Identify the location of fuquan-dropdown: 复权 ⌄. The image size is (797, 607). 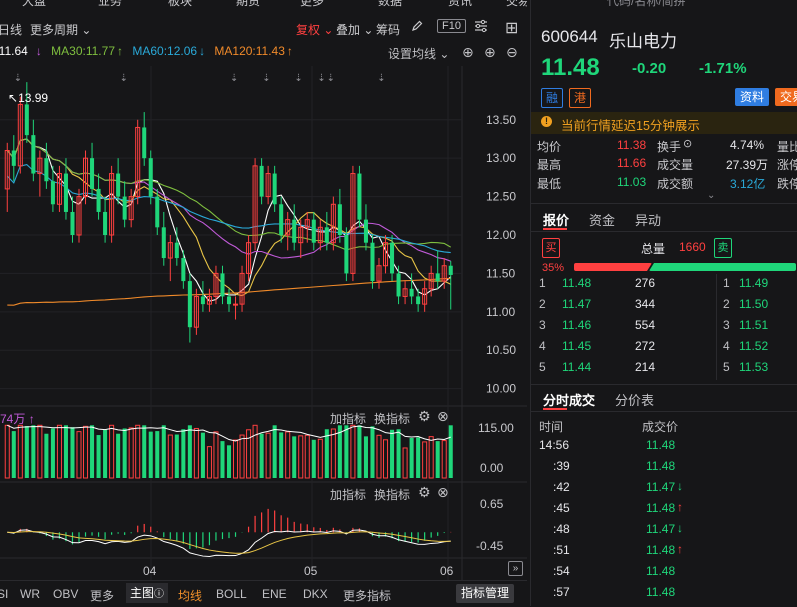
(314, 29).